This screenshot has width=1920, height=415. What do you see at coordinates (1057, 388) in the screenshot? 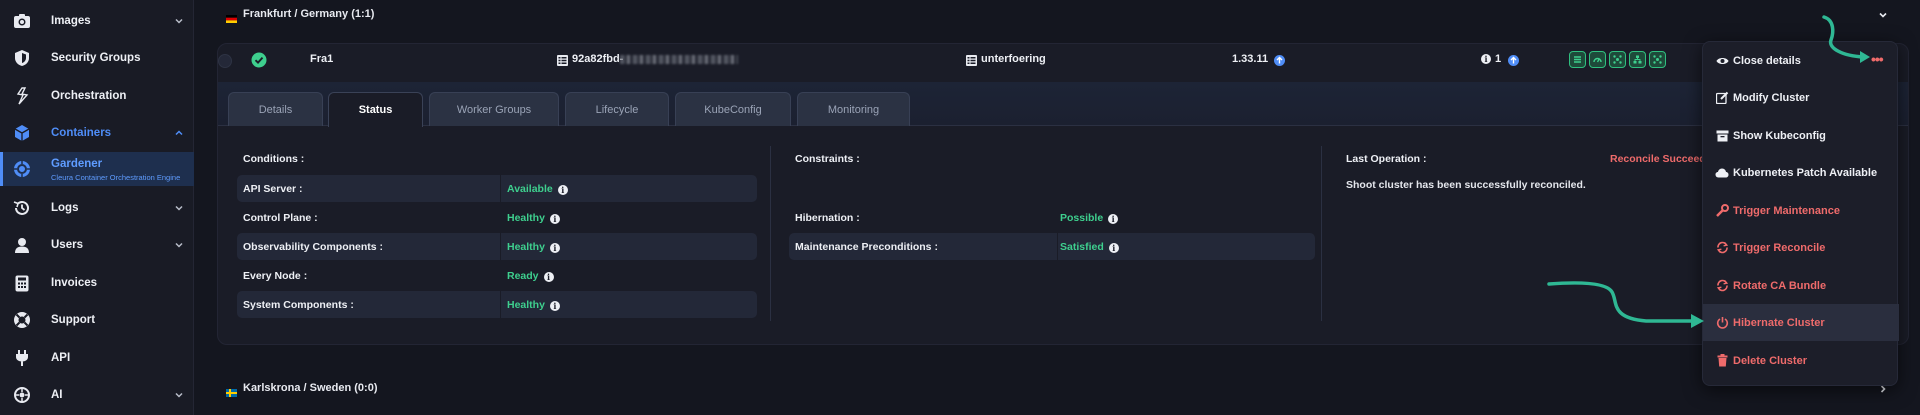
I see `region-row-karlskrona: Karlskrona / Sweden (0:0)` at bounding box center [1057, 388].